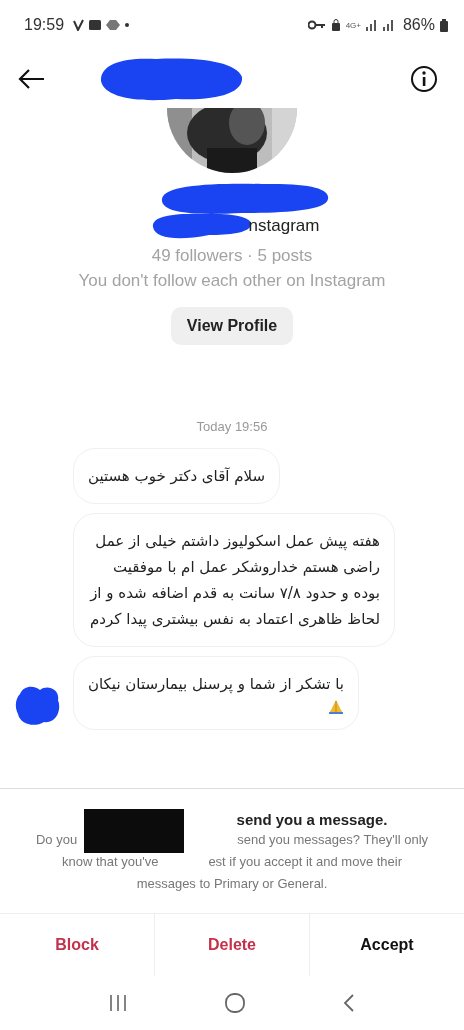  What do you see at coordinates (110, 862) in the screenshot?
I see `request-text: know that you've` at bounding box center [110, 862].